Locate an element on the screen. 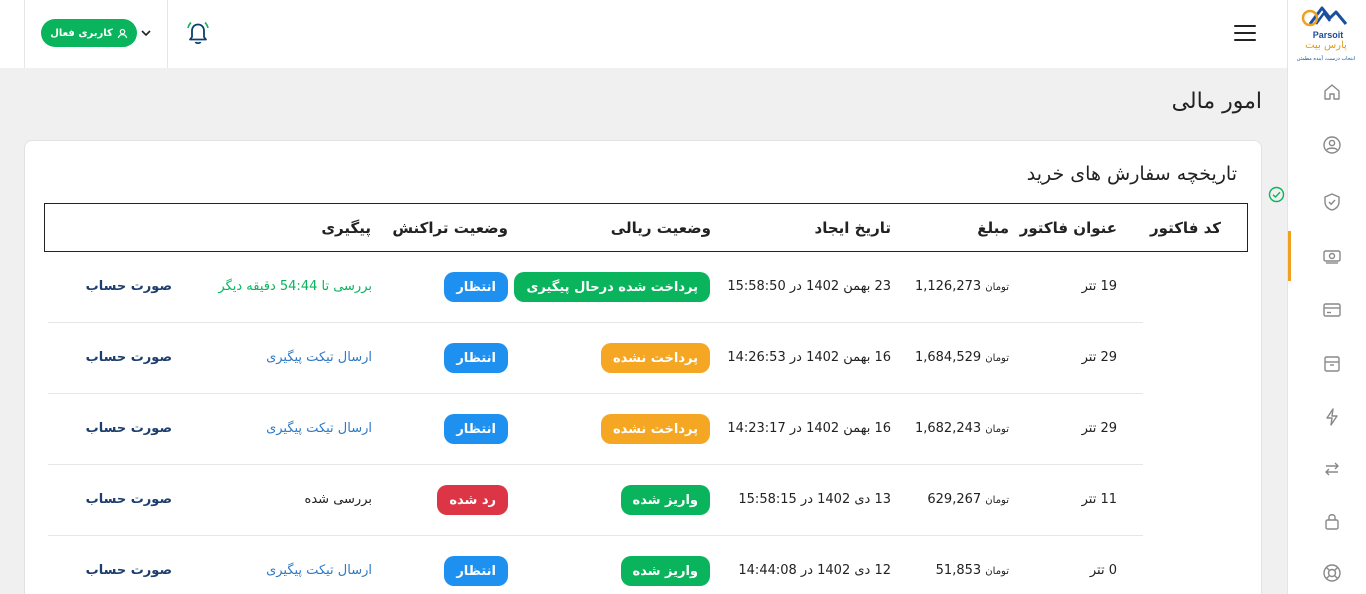 This screenshot has height=594, width=1366. row-created: 12 دی 1402 در 14:44:08 is located at coordinates (814, 570).